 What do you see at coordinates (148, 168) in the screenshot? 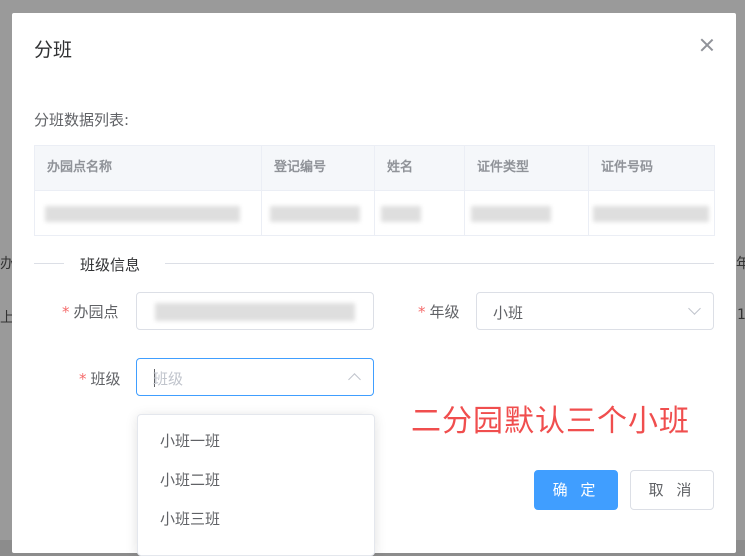
I see `column-header-campus: 办园点名称` at bounding box center [148, 168].